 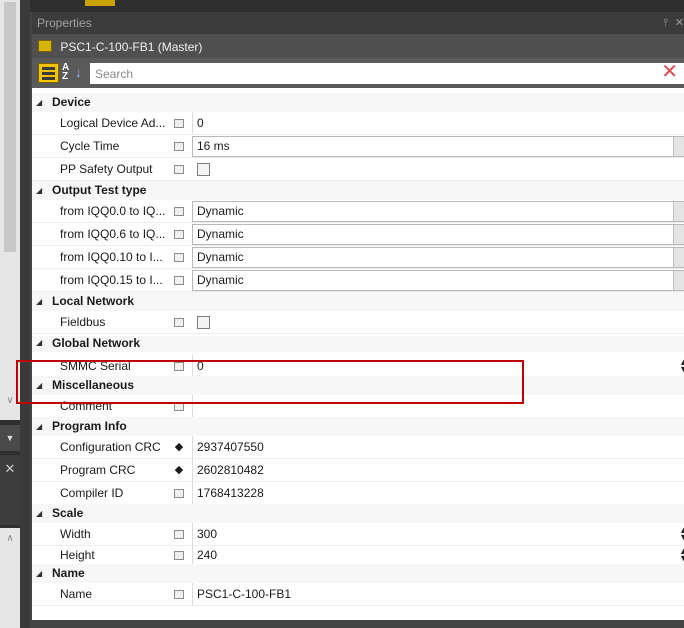 I want to click on property-row-iqq0-0: from IQQ0.0 to IQ... Dynamic, so click(x=358, y=211).